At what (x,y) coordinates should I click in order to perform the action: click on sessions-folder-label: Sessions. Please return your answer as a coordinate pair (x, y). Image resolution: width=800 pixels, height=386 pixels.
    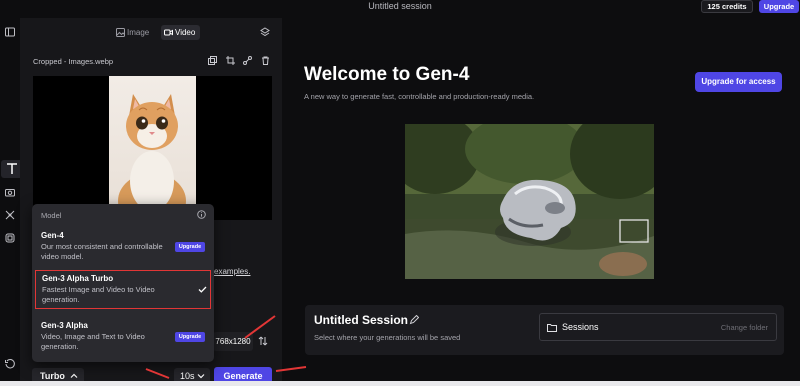
    Looking at the image, I should click on (580, 327).